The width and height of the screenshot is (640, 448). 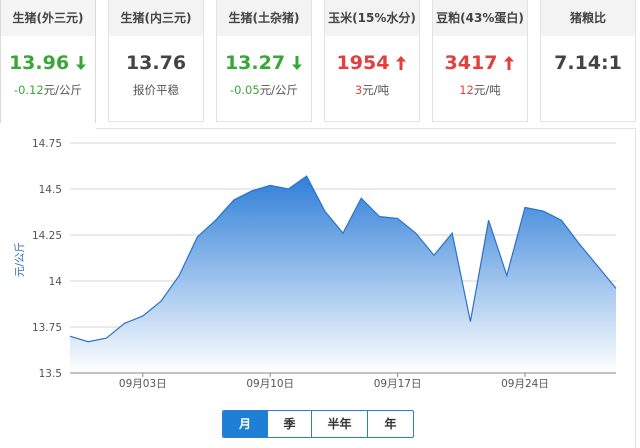 I want to click on price-card-price: 7.14:1, so click(x=588, y=62).